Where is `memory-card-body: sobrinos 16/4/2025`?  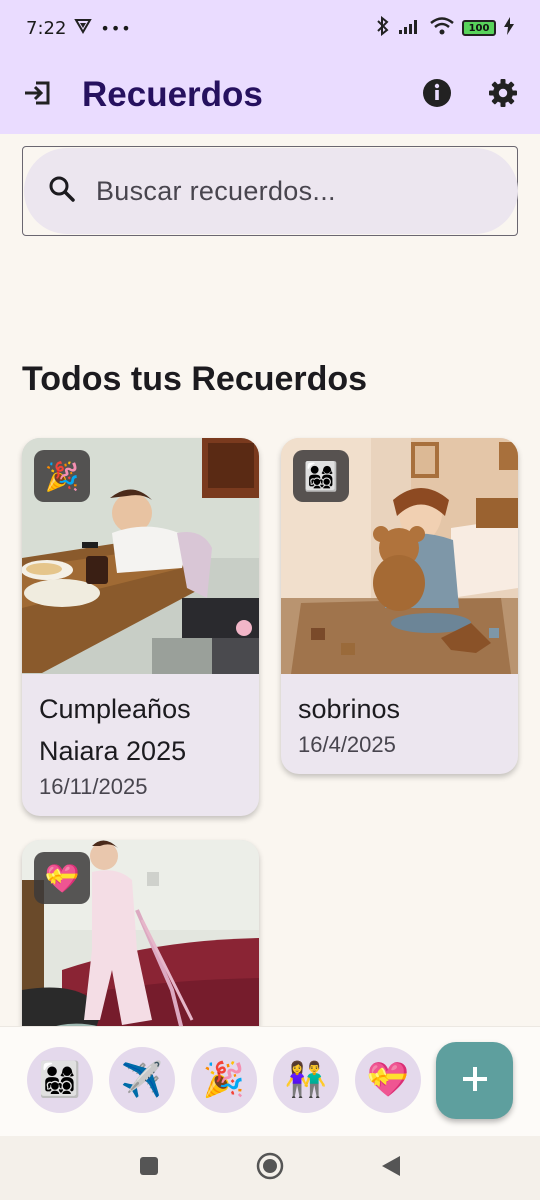 memory-card-body: sobrinos 16/4/2025 is located at coordinates (399, 724).